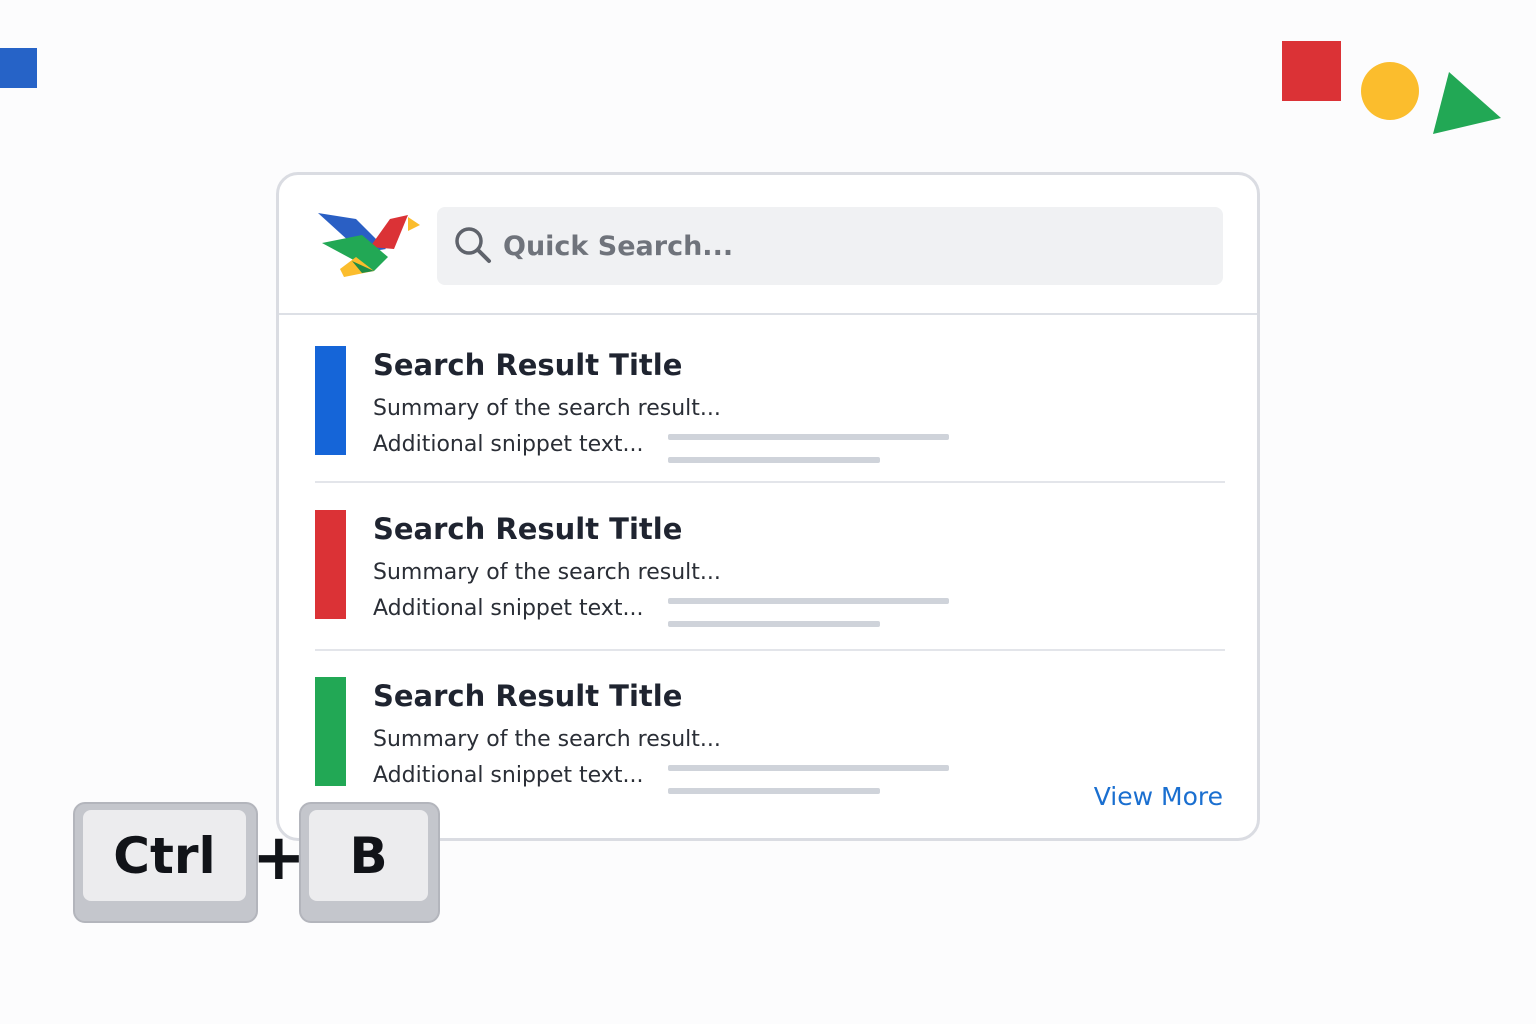 The height and width of the screenshot is (1024, 1536). Describe the element at coordinates (1390, 91) in the screenshot. I see `decorative-yellow-circle` at that location.